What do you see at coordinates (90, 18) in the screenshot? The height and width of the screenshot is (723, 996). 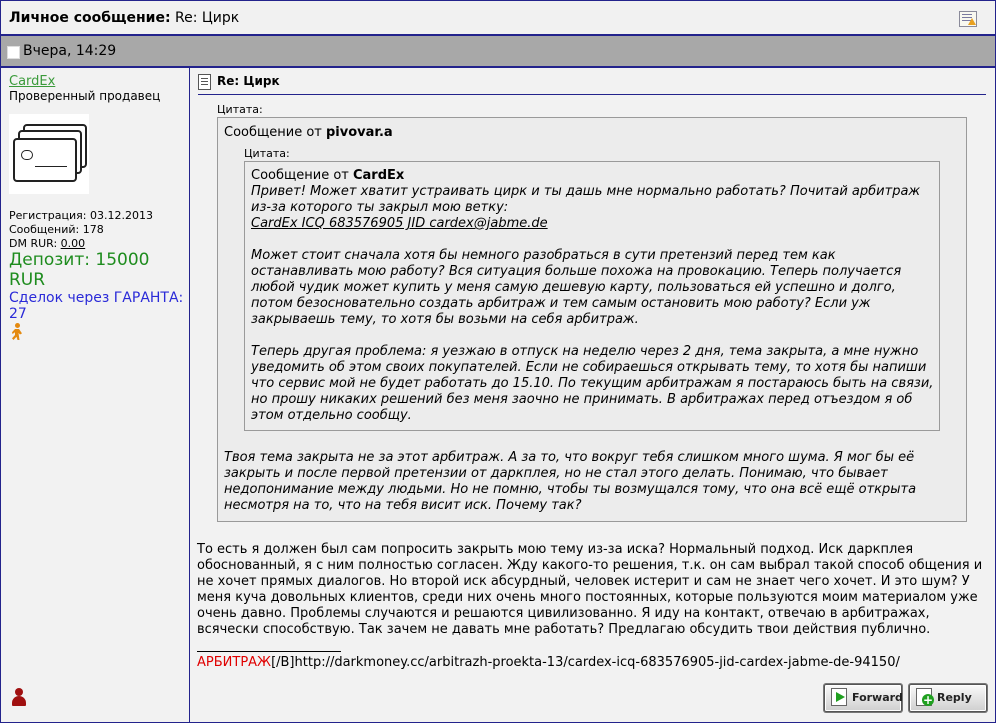 I see `title-label: Личное сообщение:` at bounding box center [90, 18].